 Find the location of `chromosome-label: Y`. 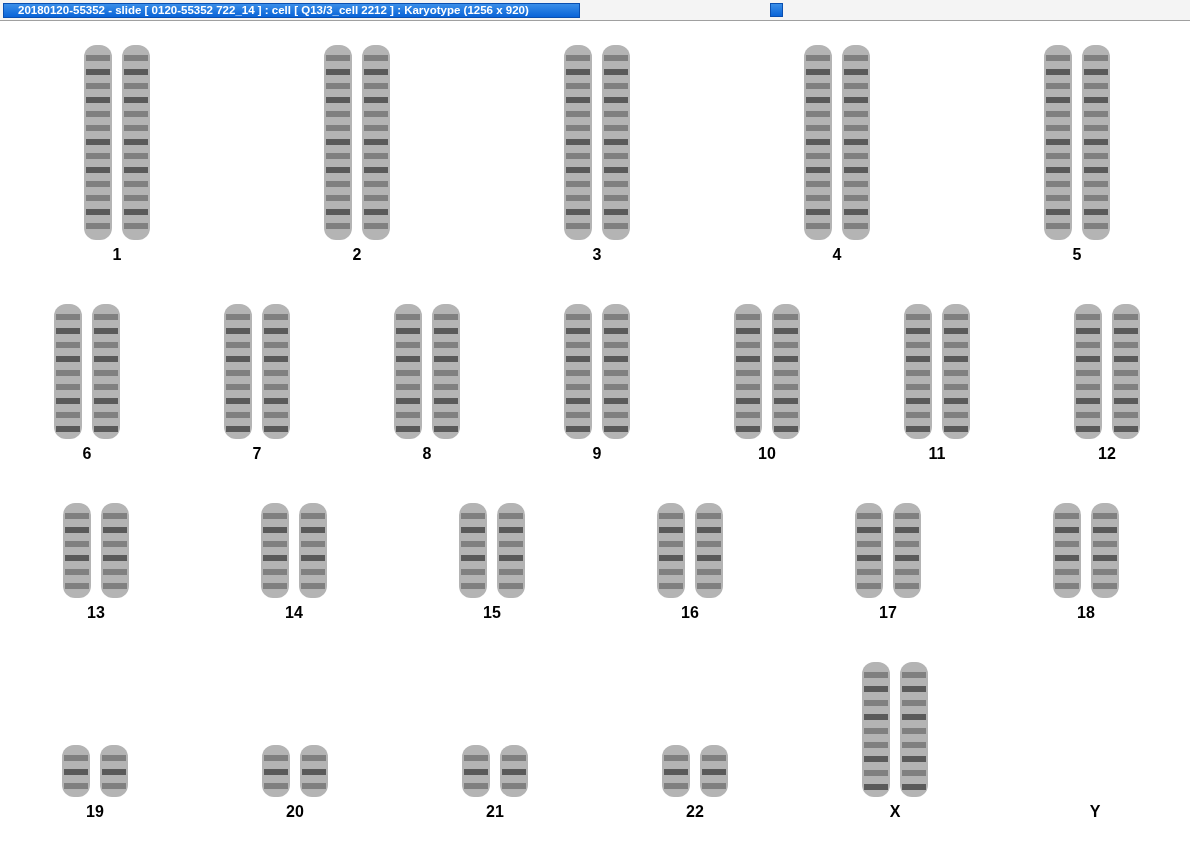

chromosome-label: Y is located at coordinates (1095, 812).